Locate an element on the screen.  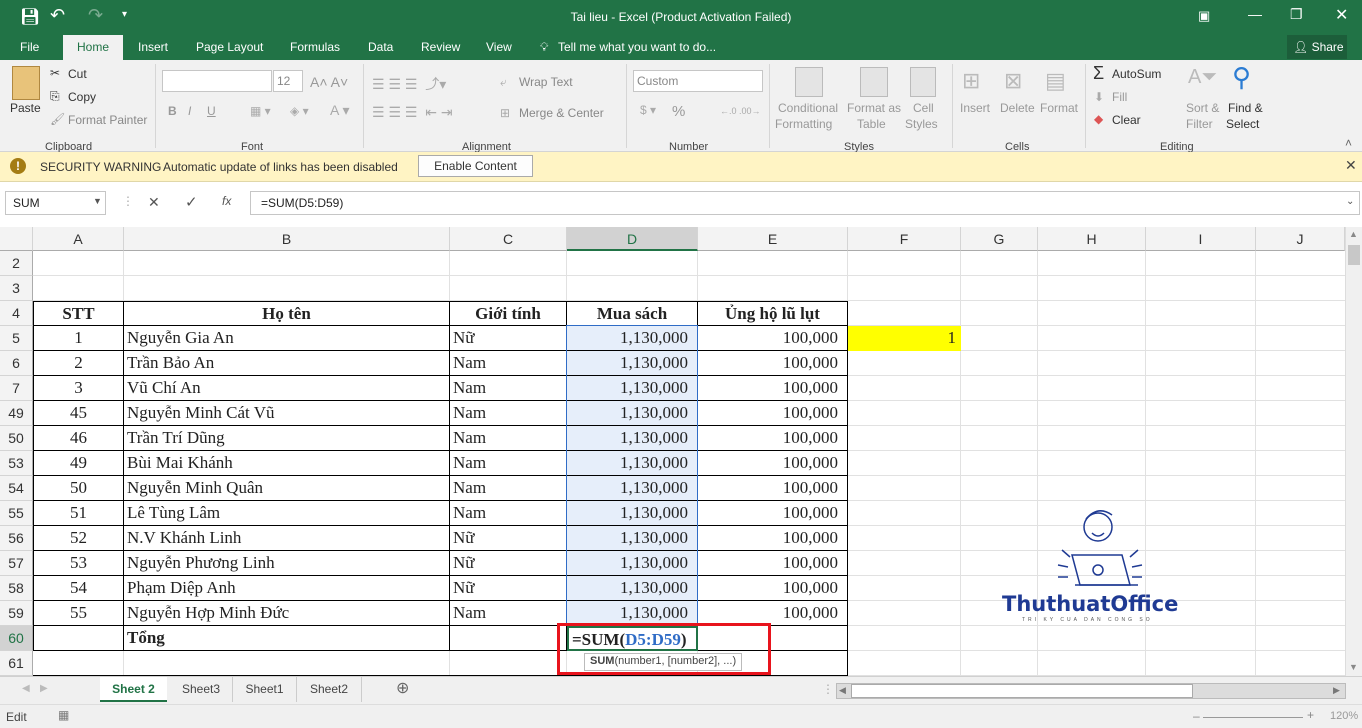
splitter-icon: ⋮ is located at coordinates (828, 689).